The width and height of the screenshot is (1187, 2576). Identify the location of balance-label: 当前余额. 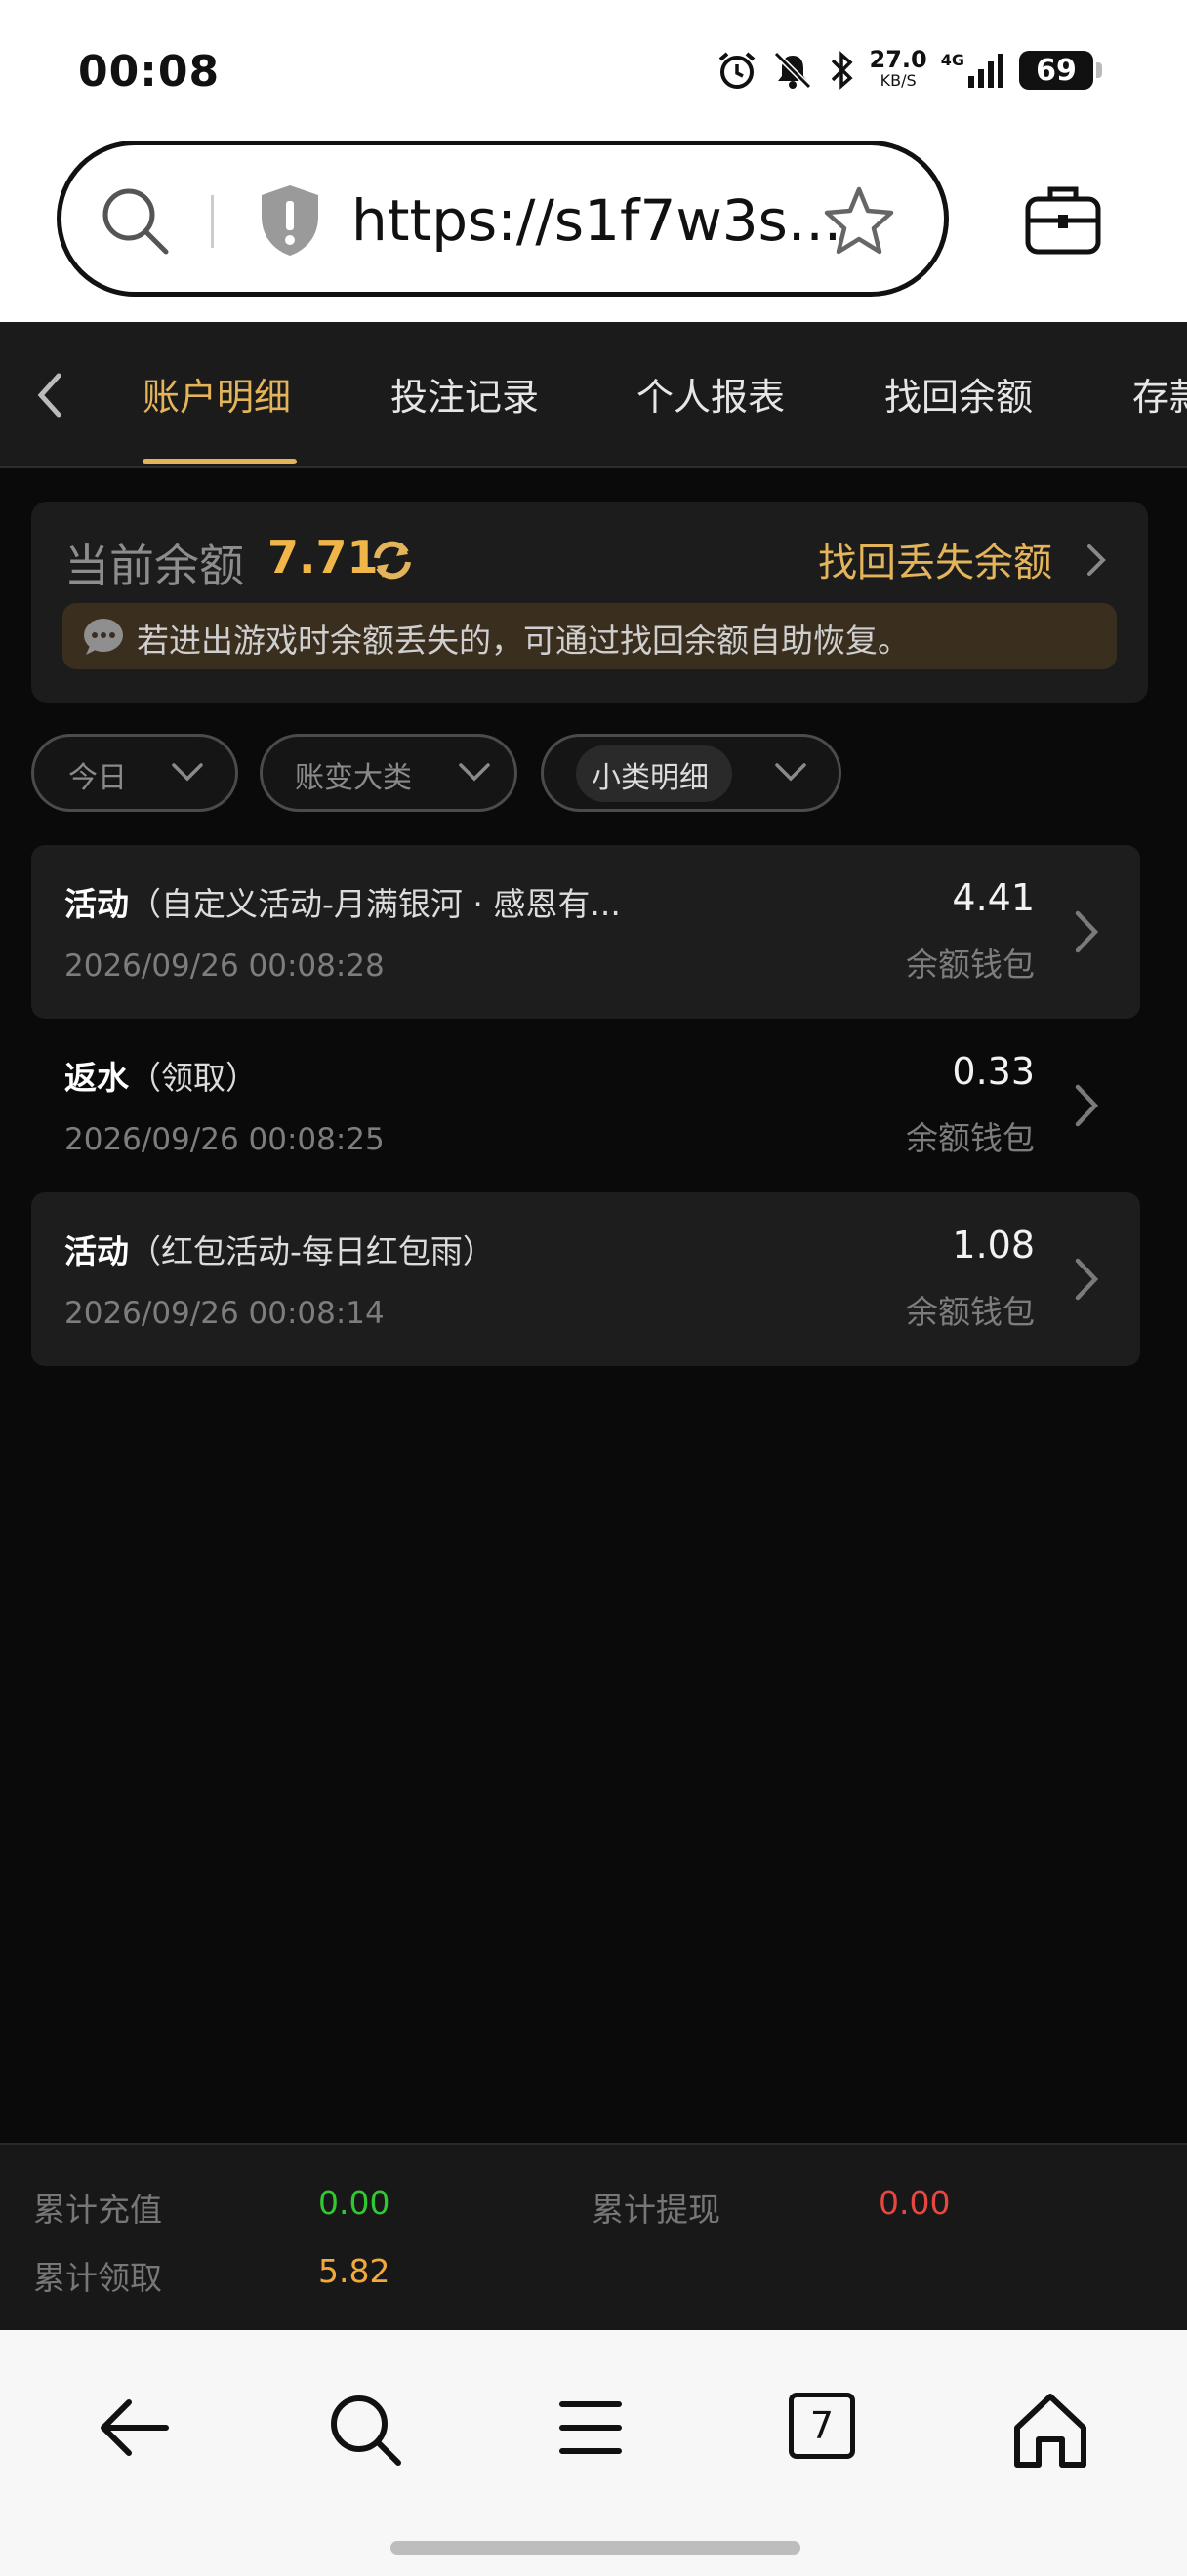
(154, 566).